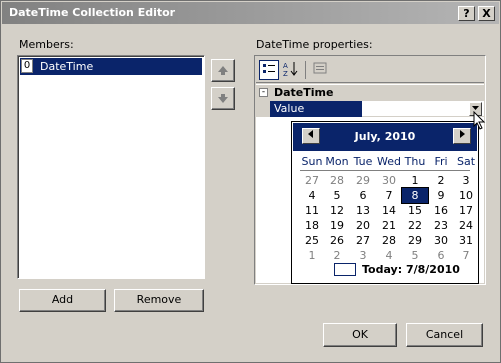 The width and height of the screenshot is (501, 363). What do you see at coordinates (46, 44) in the screenshot?
I see `members-label: Members:` at bounding box center [46, 44].